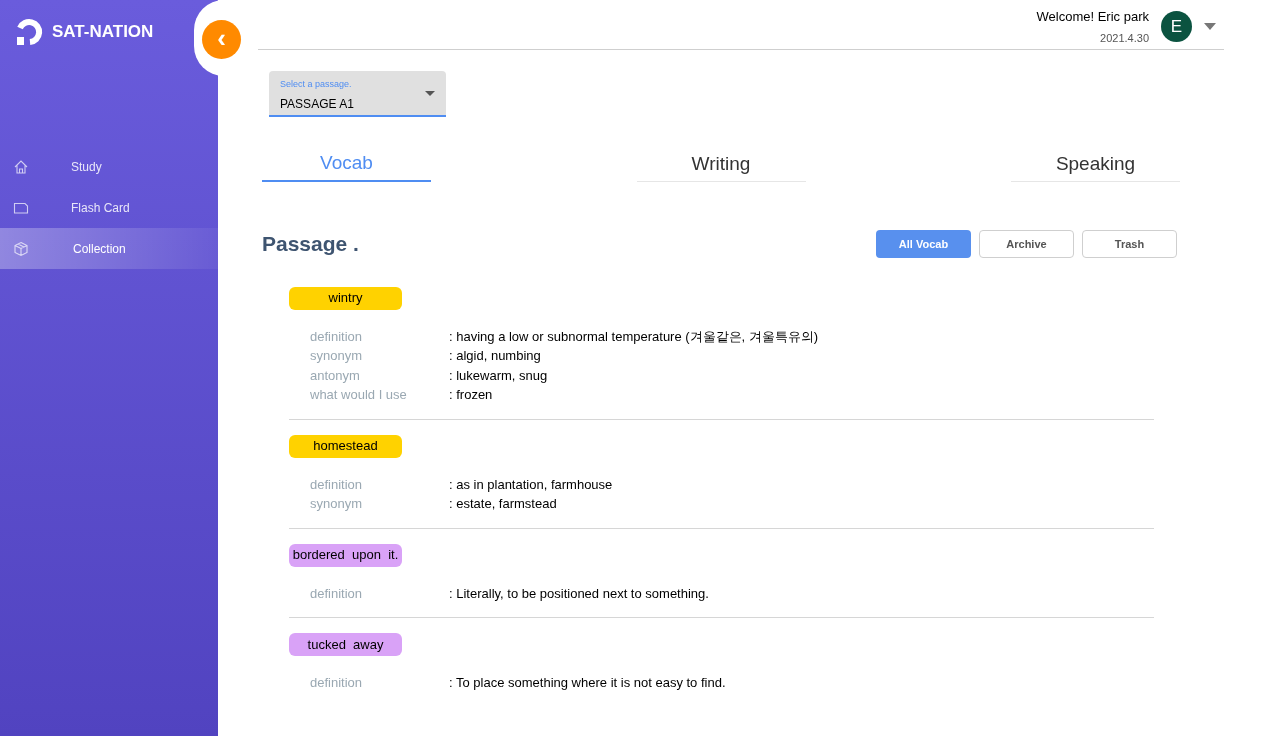 This screenshot has width=1280, height=736. I want to click on field-label: antonym, so click(335, 375).